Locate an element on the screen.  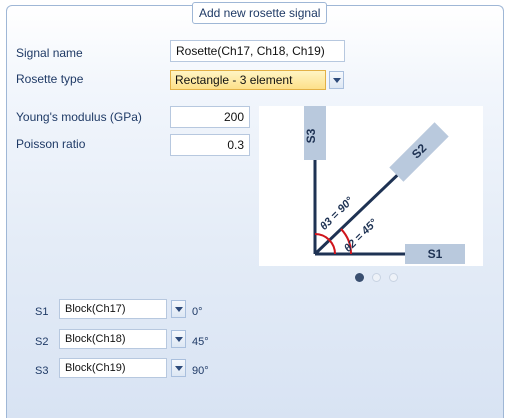
channel-s1-field: Block(Ch17) is located at coordinates (113, 309).